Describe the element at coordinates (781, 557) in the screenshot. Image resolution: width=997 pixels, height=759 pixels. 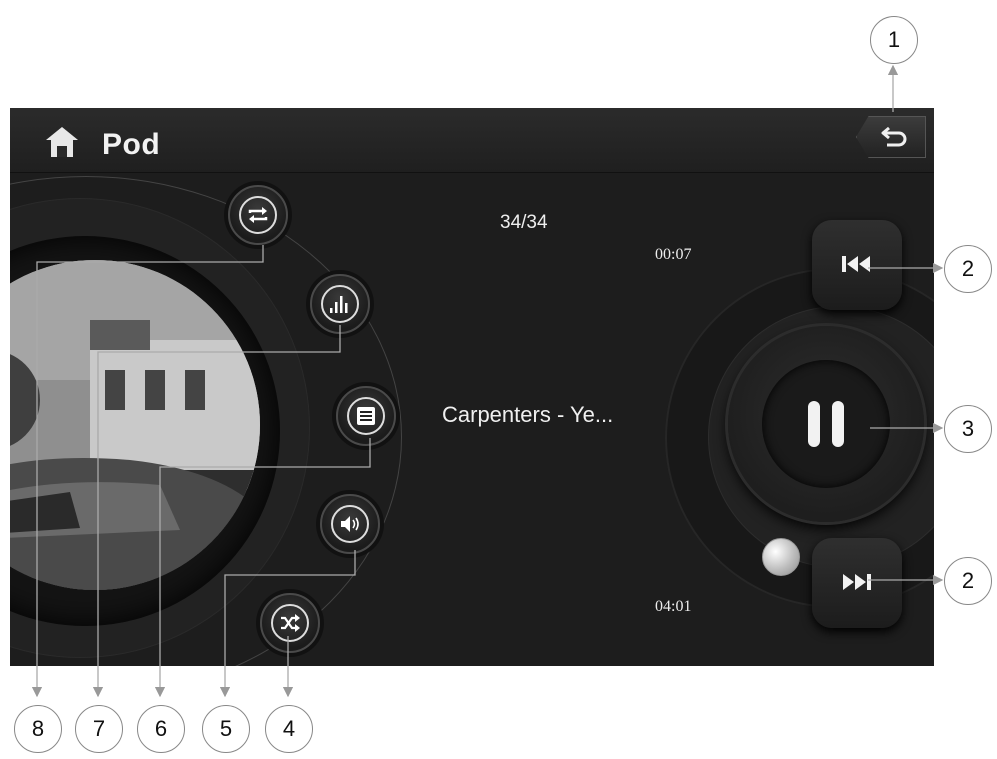
I see `seek-knob` at that location.